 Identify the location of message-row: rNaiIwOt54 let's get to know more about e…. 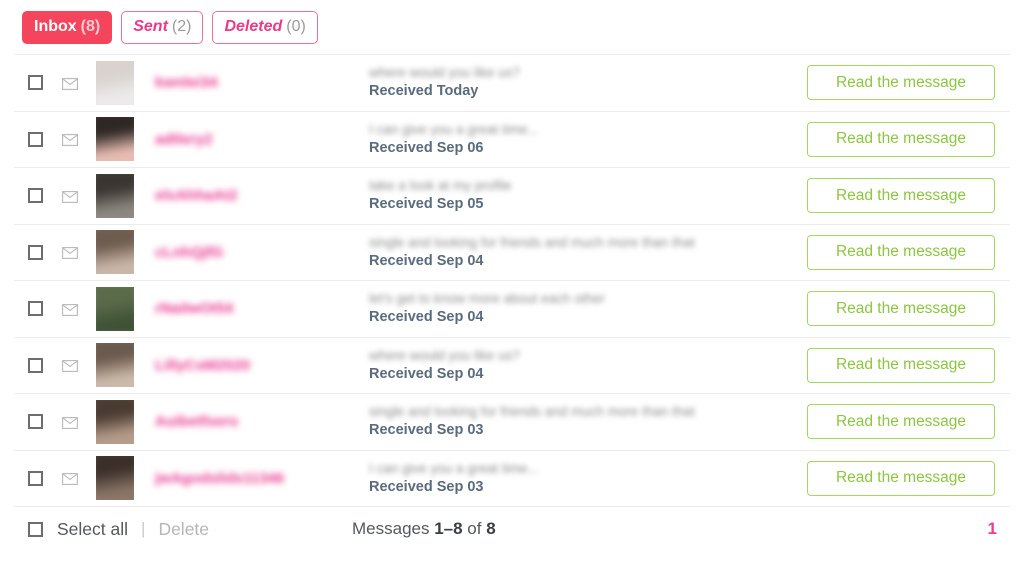
(512, 309).